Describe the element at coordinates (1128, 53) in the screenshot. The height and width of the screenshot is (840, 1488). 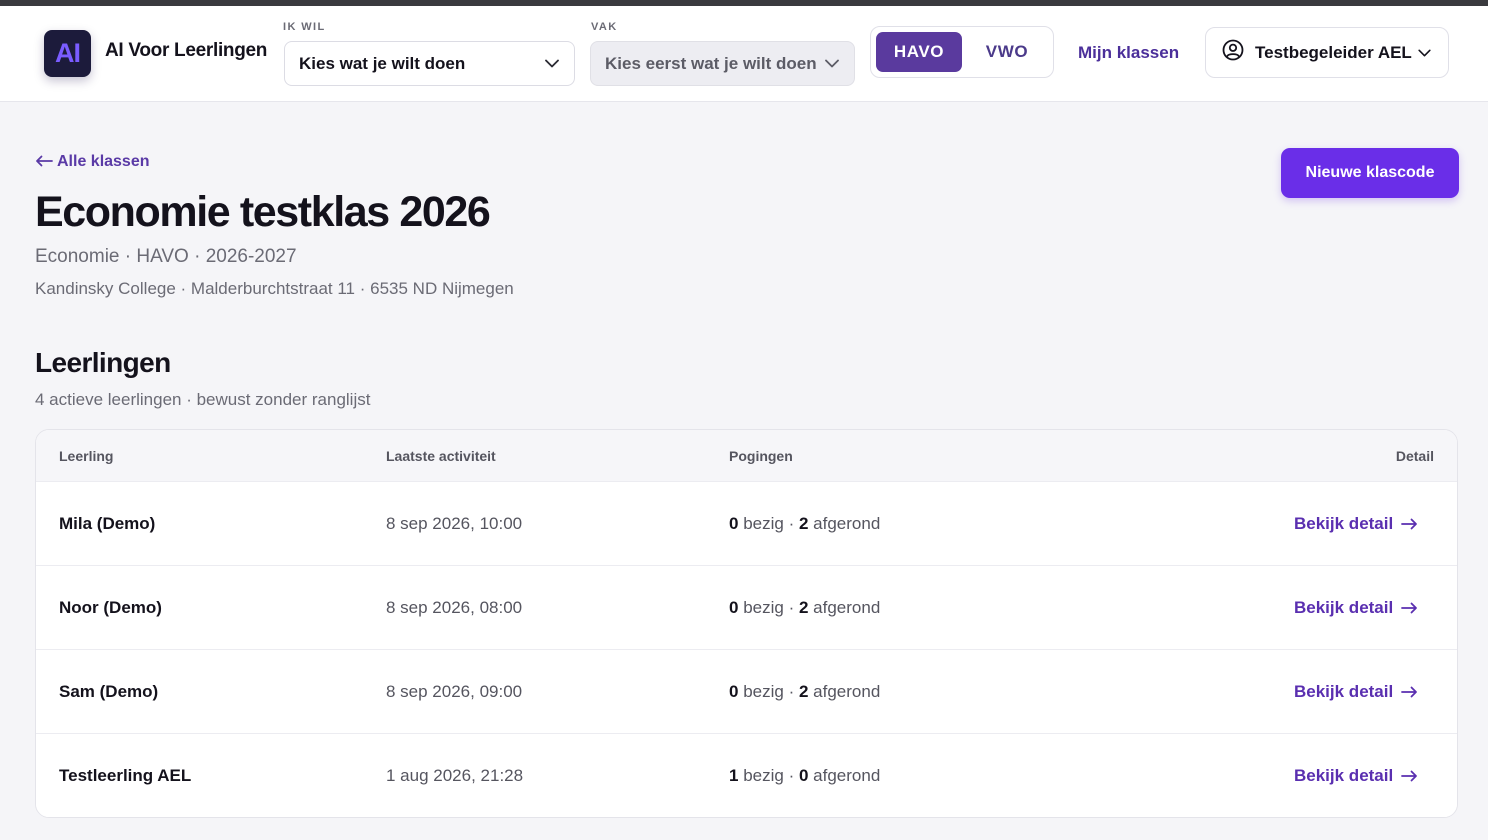
I see `mijn-klassen-link: Mijn klassen` at that location.